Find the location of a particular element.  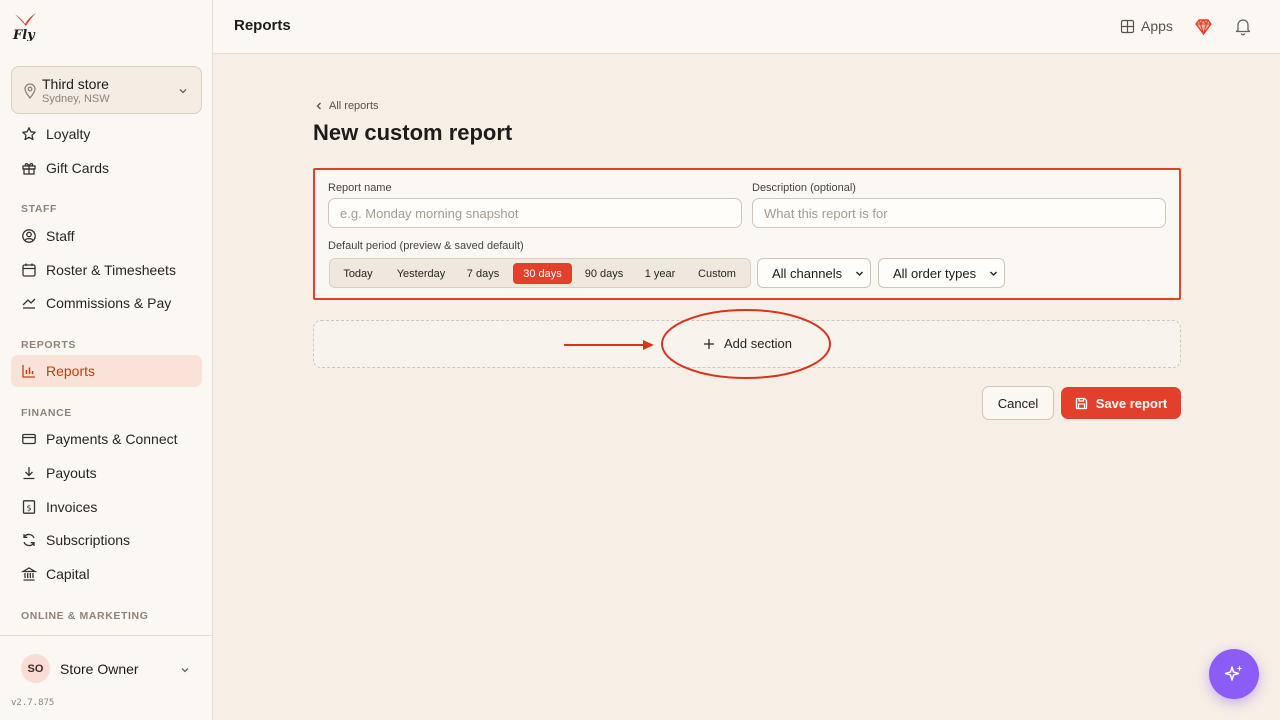

dollar-doc-icon: $ is located at coordinates (29, 507).